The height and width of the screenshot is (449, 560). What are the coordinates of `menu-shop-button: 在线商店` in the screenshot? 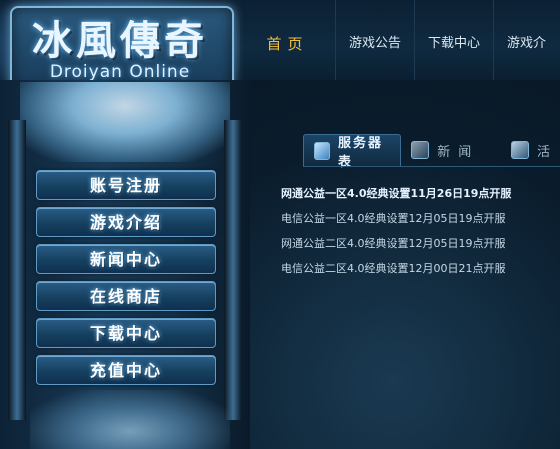 It's located at (126, 296).